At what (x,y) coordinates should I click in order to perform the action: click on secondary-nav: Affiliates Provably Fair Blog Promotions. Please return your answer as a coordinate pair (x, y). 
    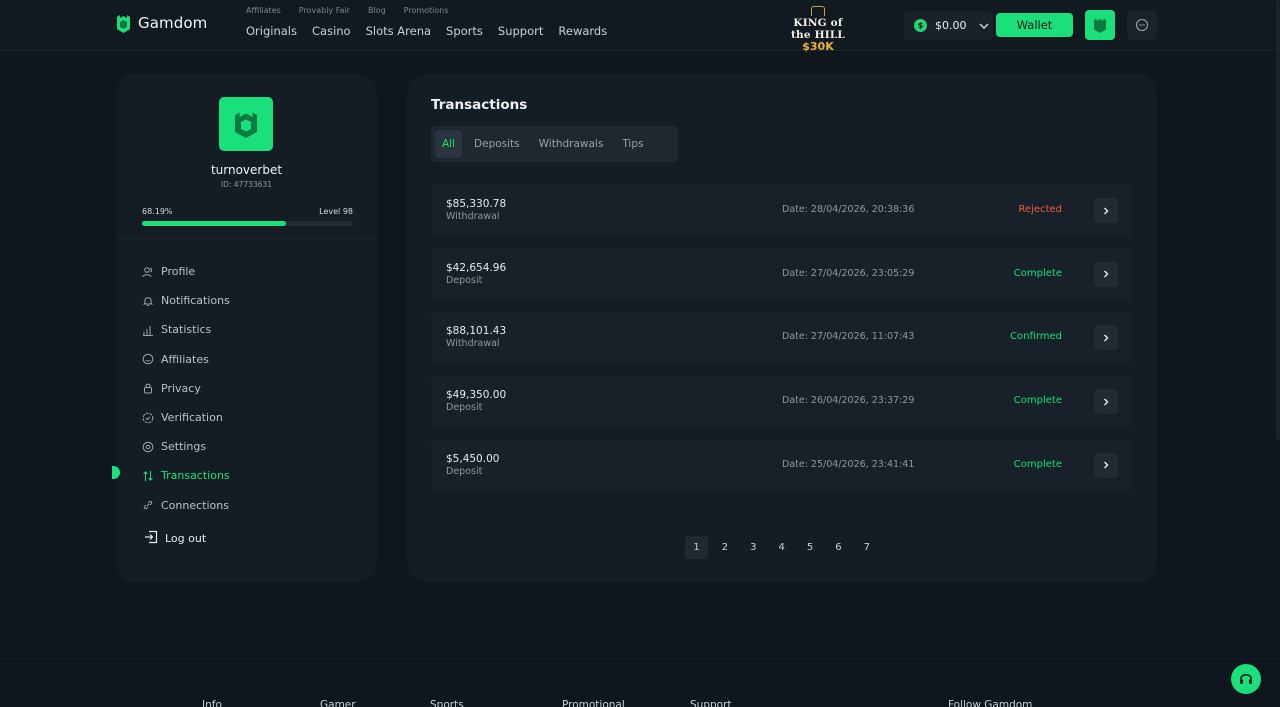
    Looking at the image, I should click on (356, 10).